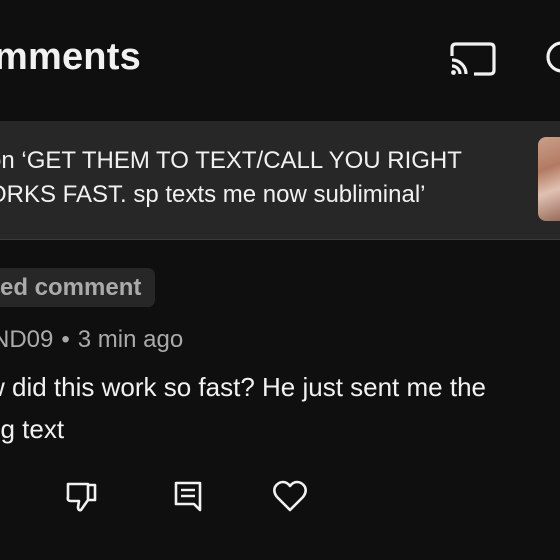 This screenshot has height=560, width=560. I want to click on reply-icon, so click(188, 496).